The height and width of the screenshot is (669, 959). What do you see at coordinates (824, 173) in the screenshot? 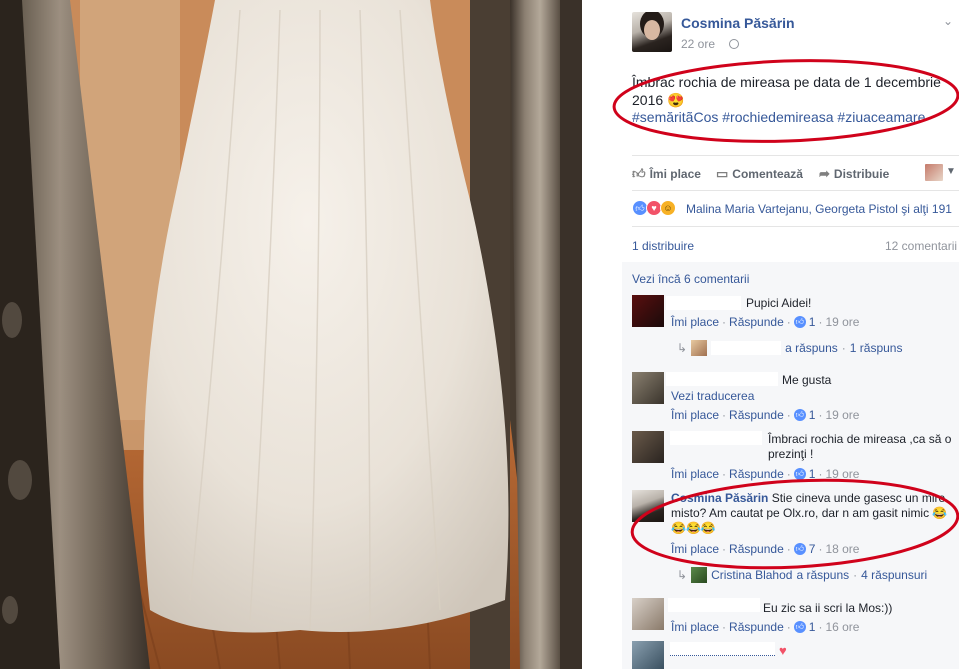
I see `share-icon: ➦` at bounding box center [824, 173].